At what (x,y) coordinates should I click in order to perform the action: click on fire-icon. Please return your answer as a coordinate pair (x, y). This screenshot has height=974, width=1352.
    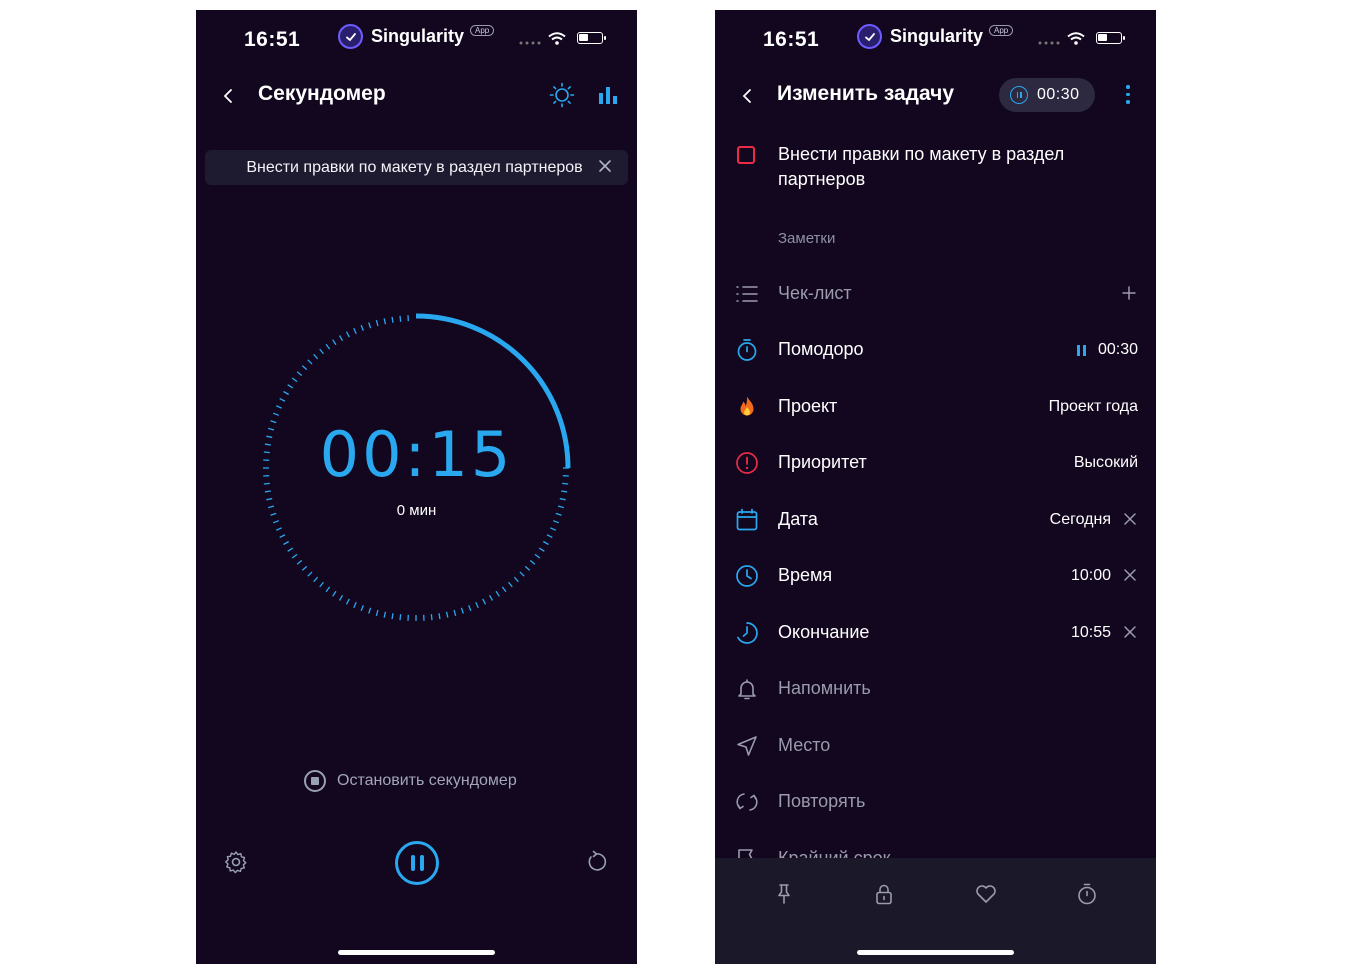
    Looking at the image, I should click on (747, 406).